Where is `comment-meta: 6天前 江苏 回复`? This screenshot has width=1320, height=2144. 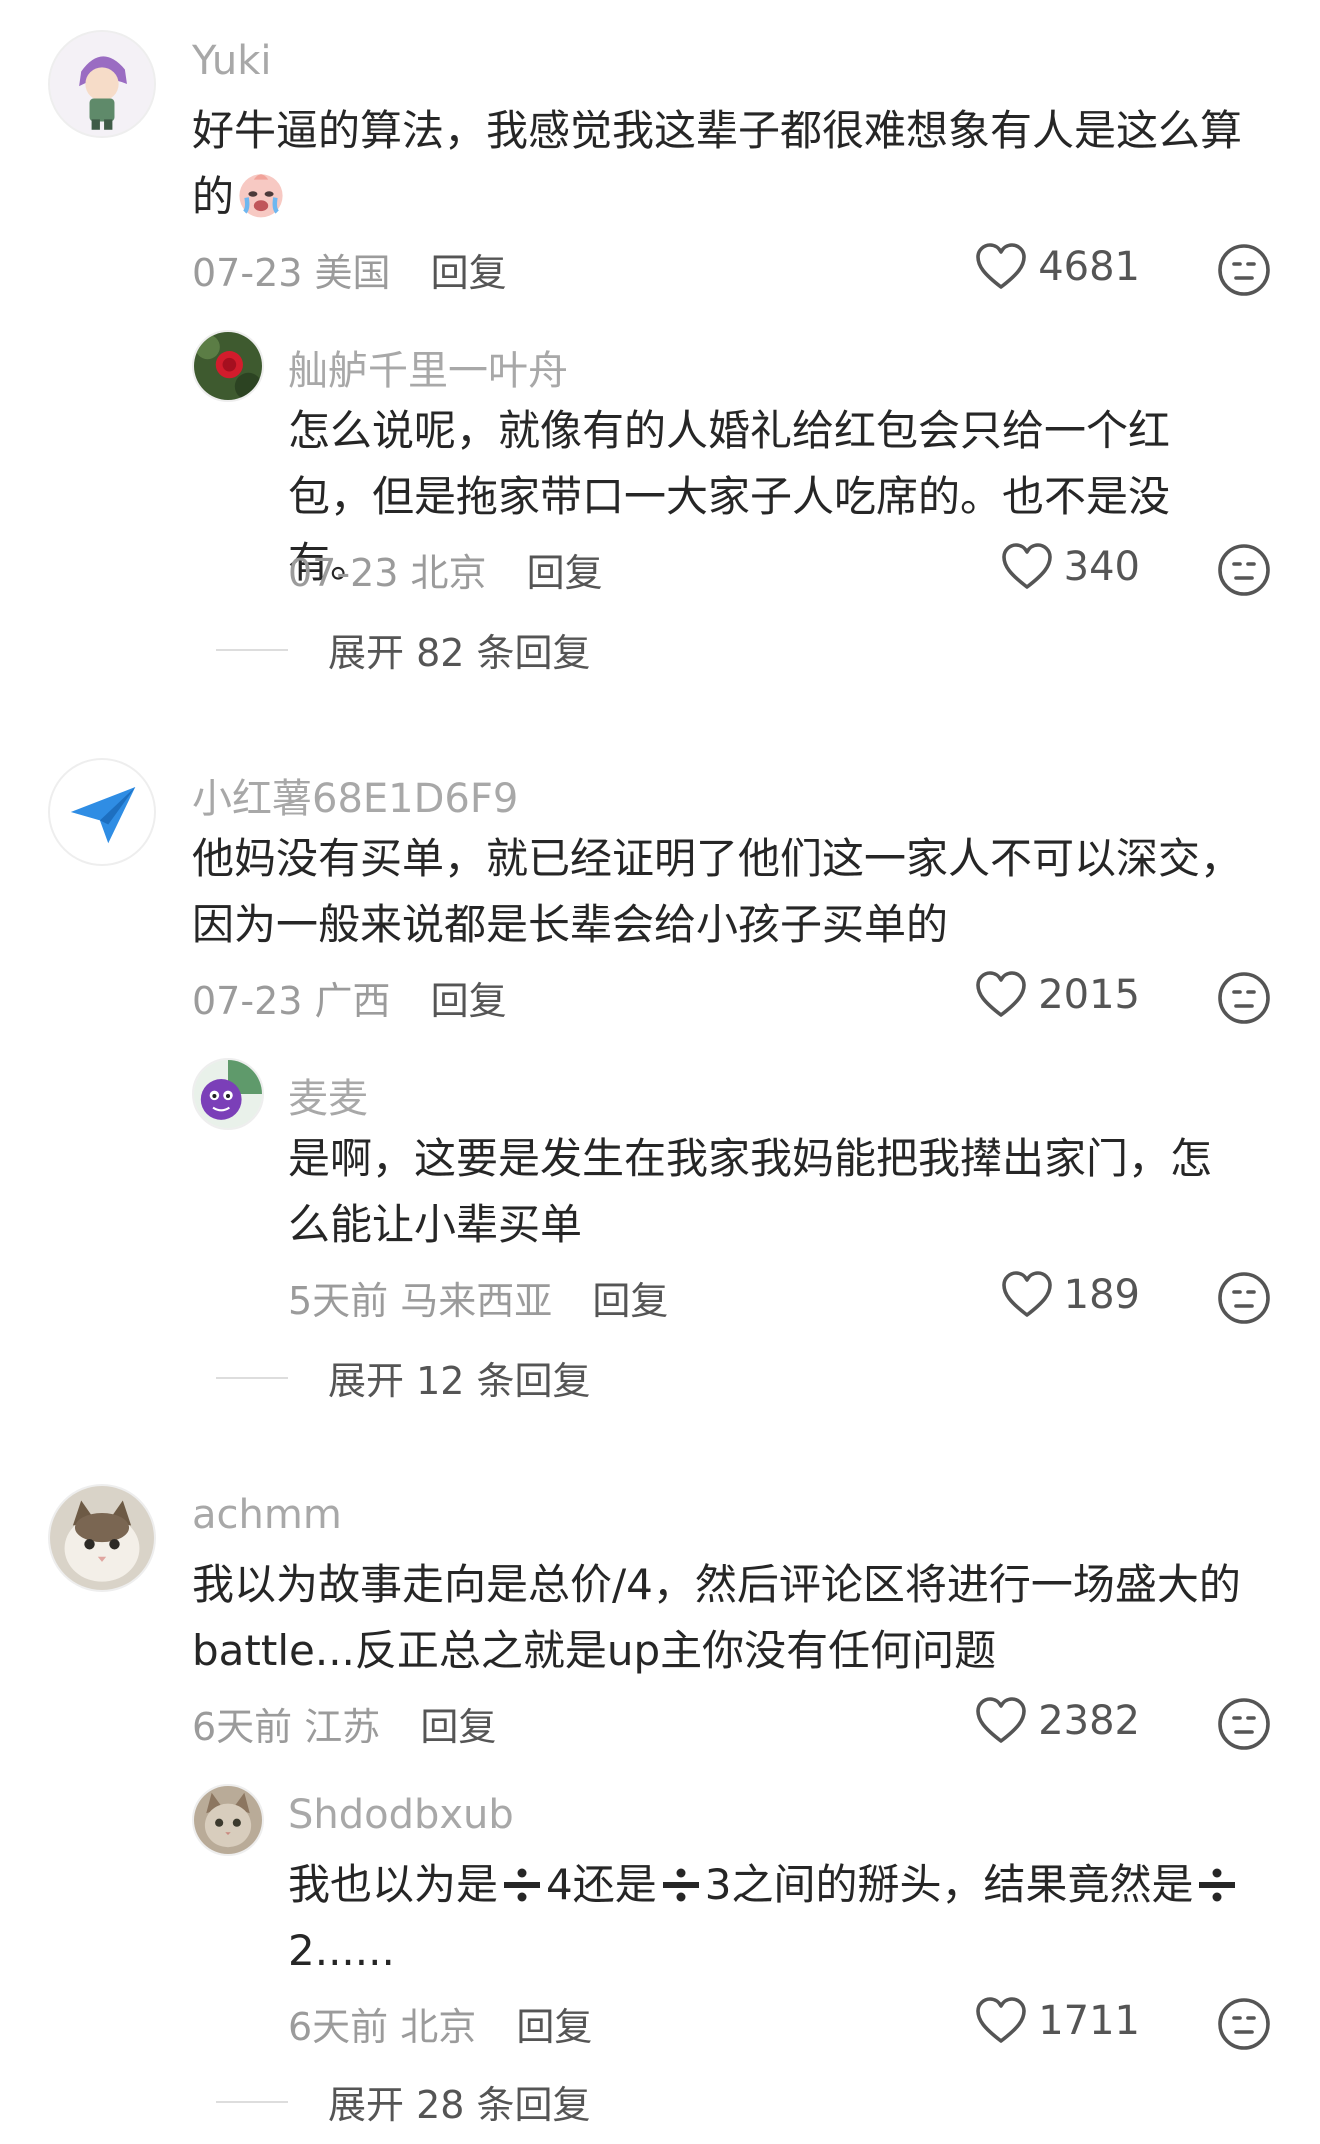
comment-meta: 6天前 江苏 回复 is located at coordinates (344, 1723).